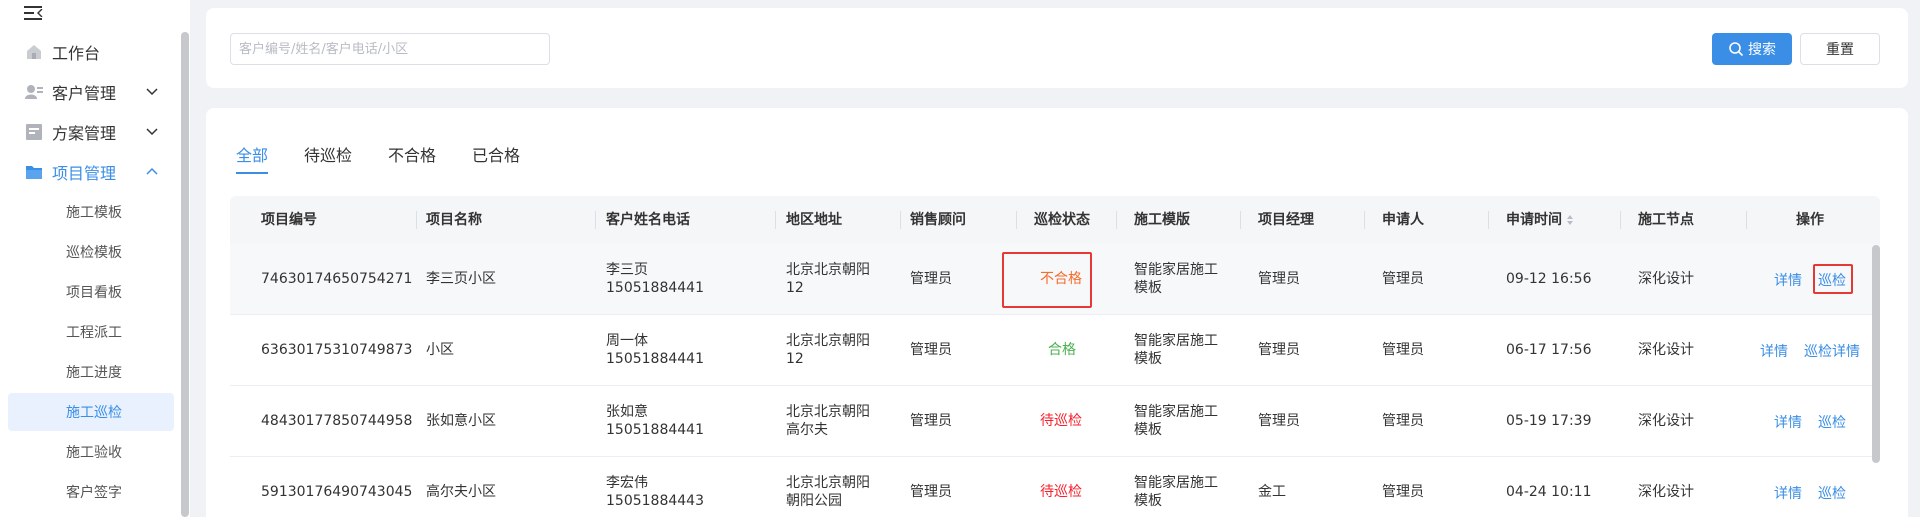 The image size is (1920, 517). Describe the element at coordinates (1162, 220) in the screenshot. I see `col-header-template: 施工模版` at that location.